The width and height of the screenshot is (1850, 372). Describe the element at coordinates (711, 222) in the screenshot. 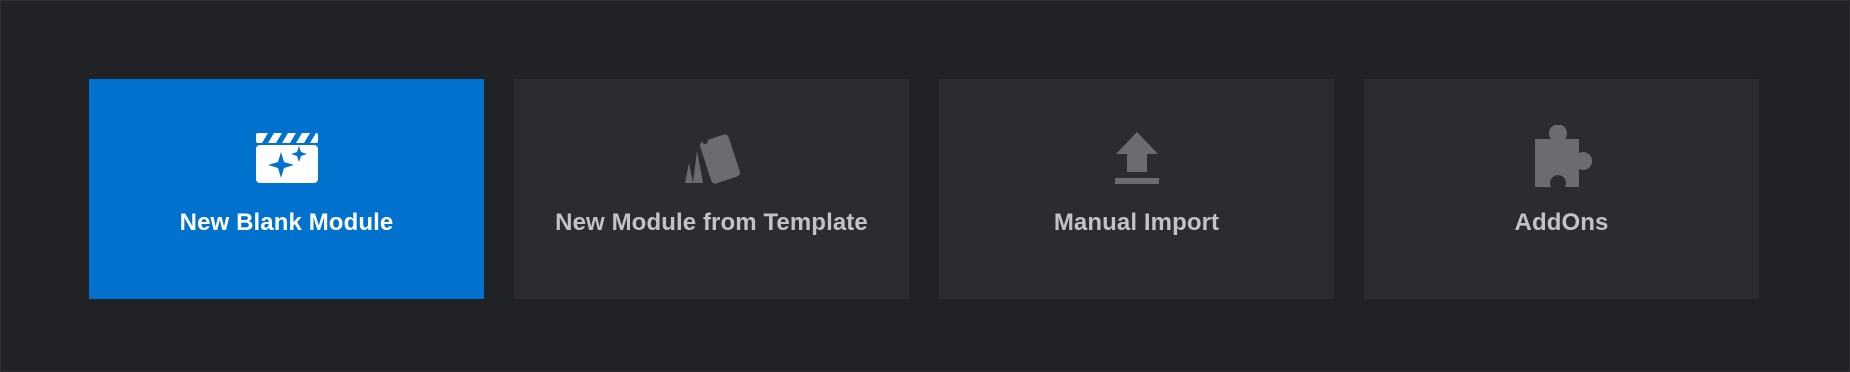

I see `card-label: New Module from Template` at that location.